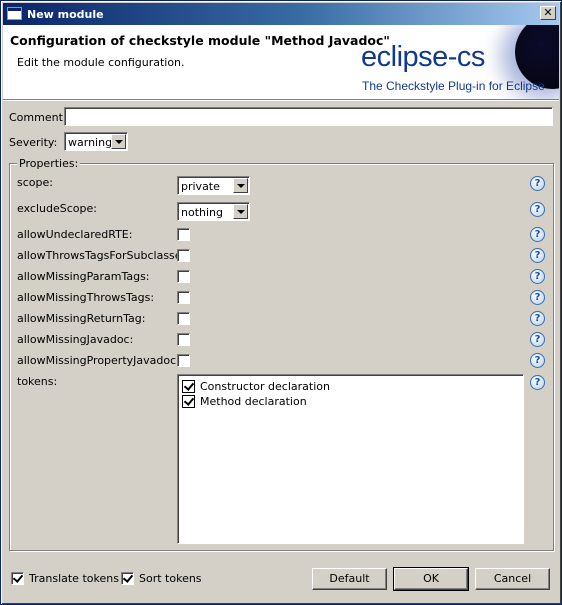 The image size is (562, 605). Describe the element at coordinates (183, 339) in the screenshot. I see `allow-missing-javadoc-checkbox` at that location.